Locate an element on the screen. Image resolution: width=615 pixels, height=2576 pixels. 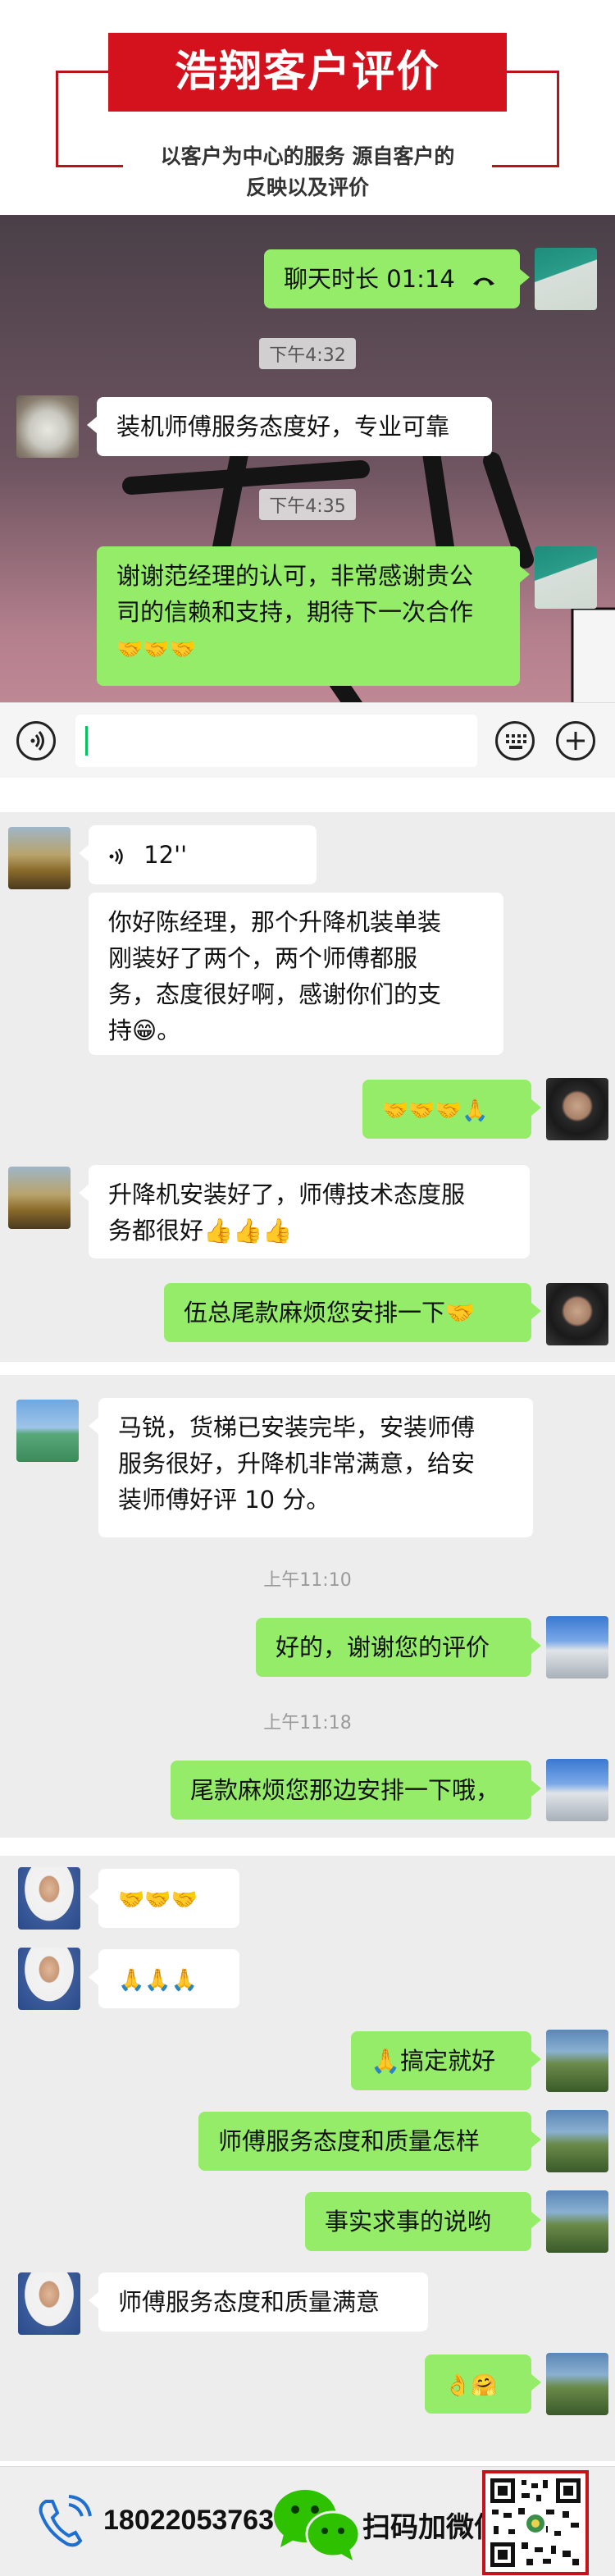
page-subtitle: 以客户为中心的服务 源自客户的 反映以及评价 is located at coordinates (307, 172).